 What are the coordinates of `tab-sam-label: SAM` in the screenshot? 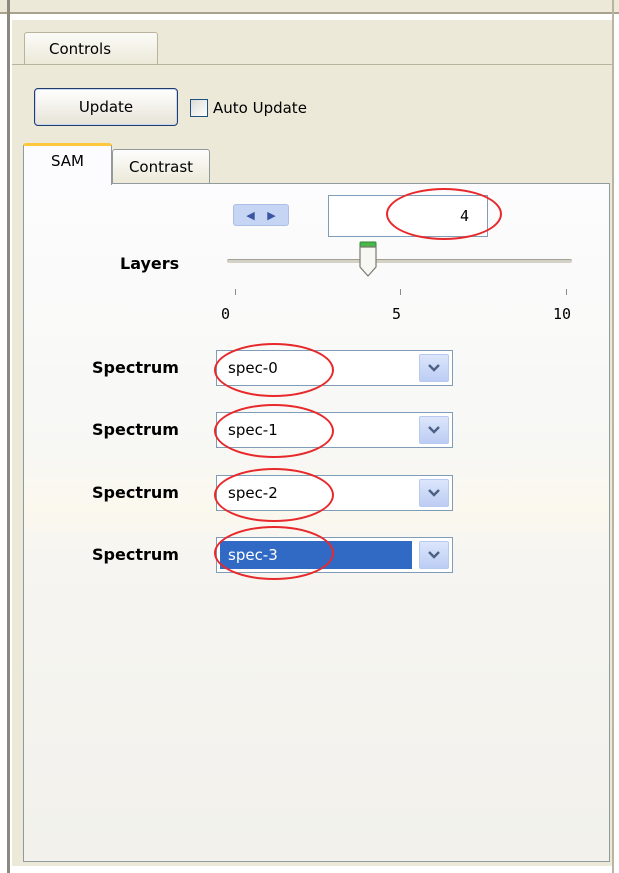 It's located at (67, 161).